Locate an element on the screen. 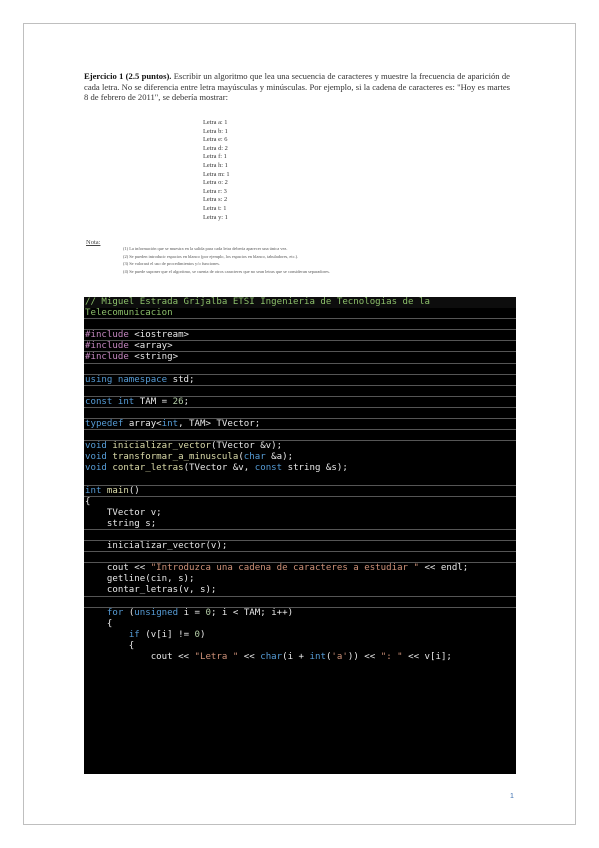 The height and width of the screenshot is (848, 599). letter-count-line: Letra d: 2 is located at coordinates (215, 148).